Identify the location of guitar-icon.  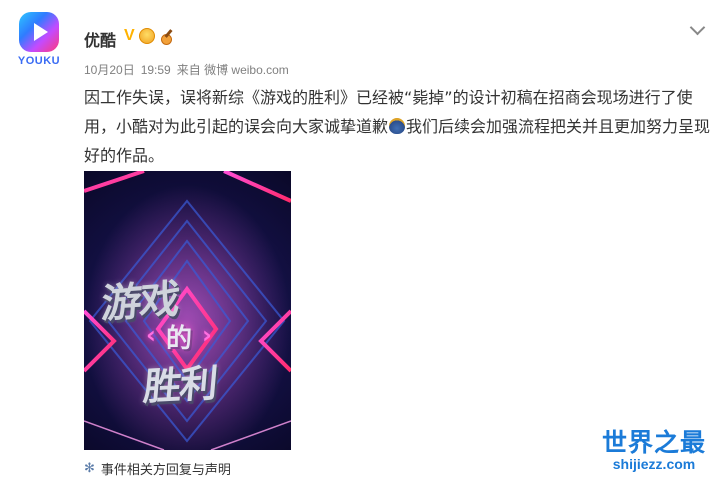
(167, 36).